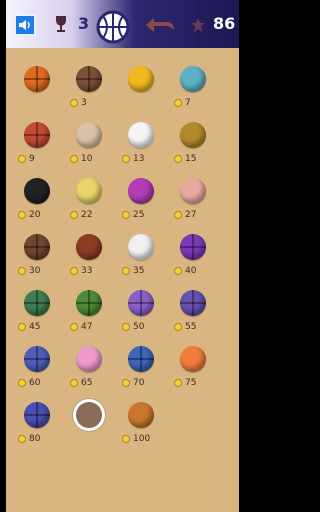  I want to click on price-tag: 9, so click(26, 159).